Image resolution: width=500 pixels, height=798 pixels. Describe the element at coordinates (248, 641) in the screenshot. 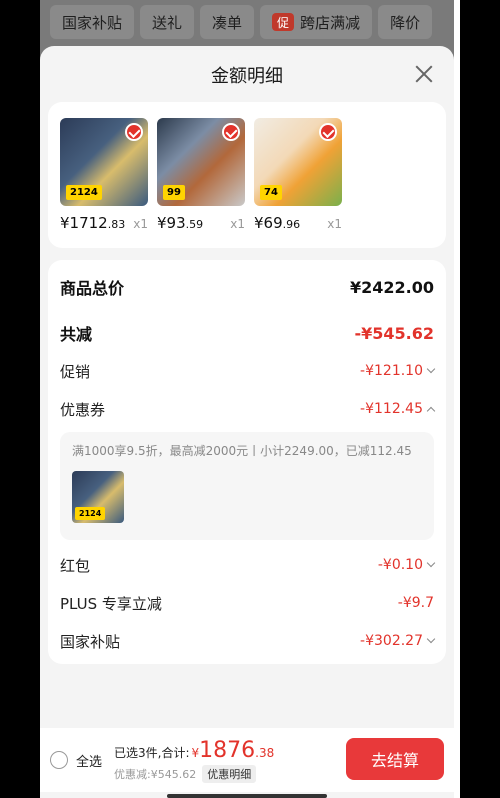

I see `row-national-subsidy: 国家补贴 -¥302.27` at that location.